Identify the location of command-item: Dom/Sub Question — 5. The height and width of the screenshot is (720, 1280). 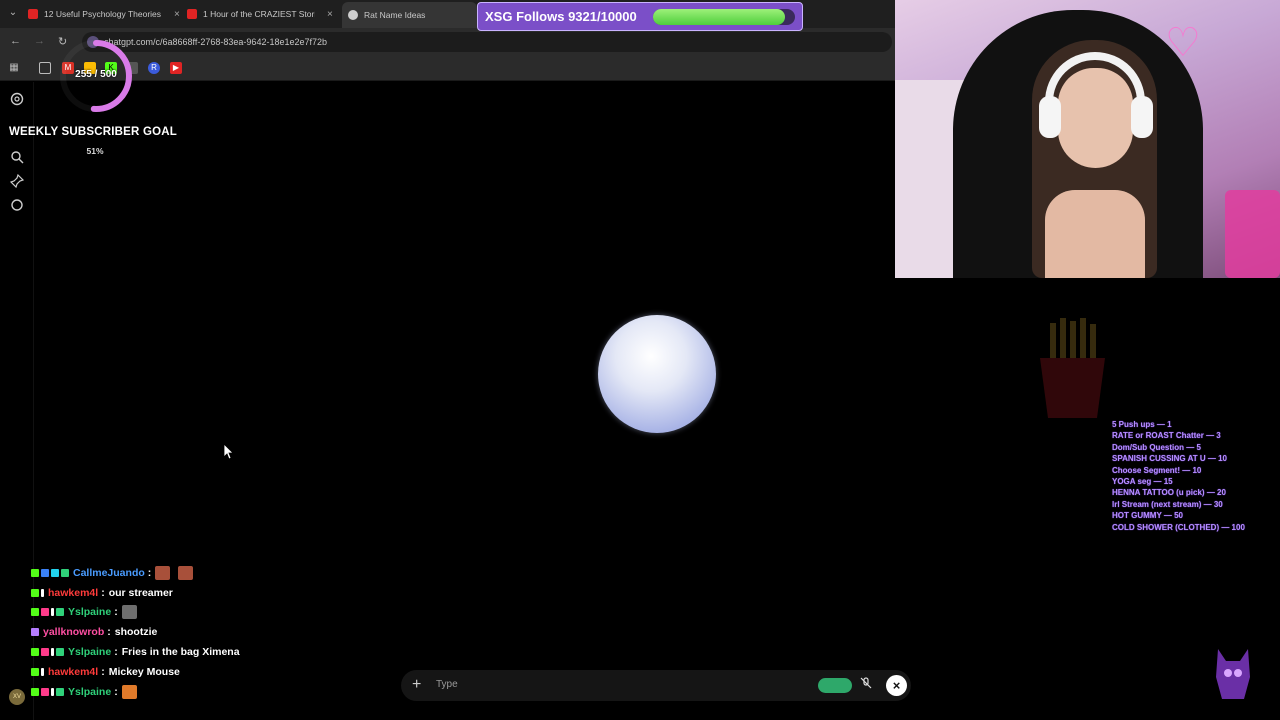
(1156, 447).